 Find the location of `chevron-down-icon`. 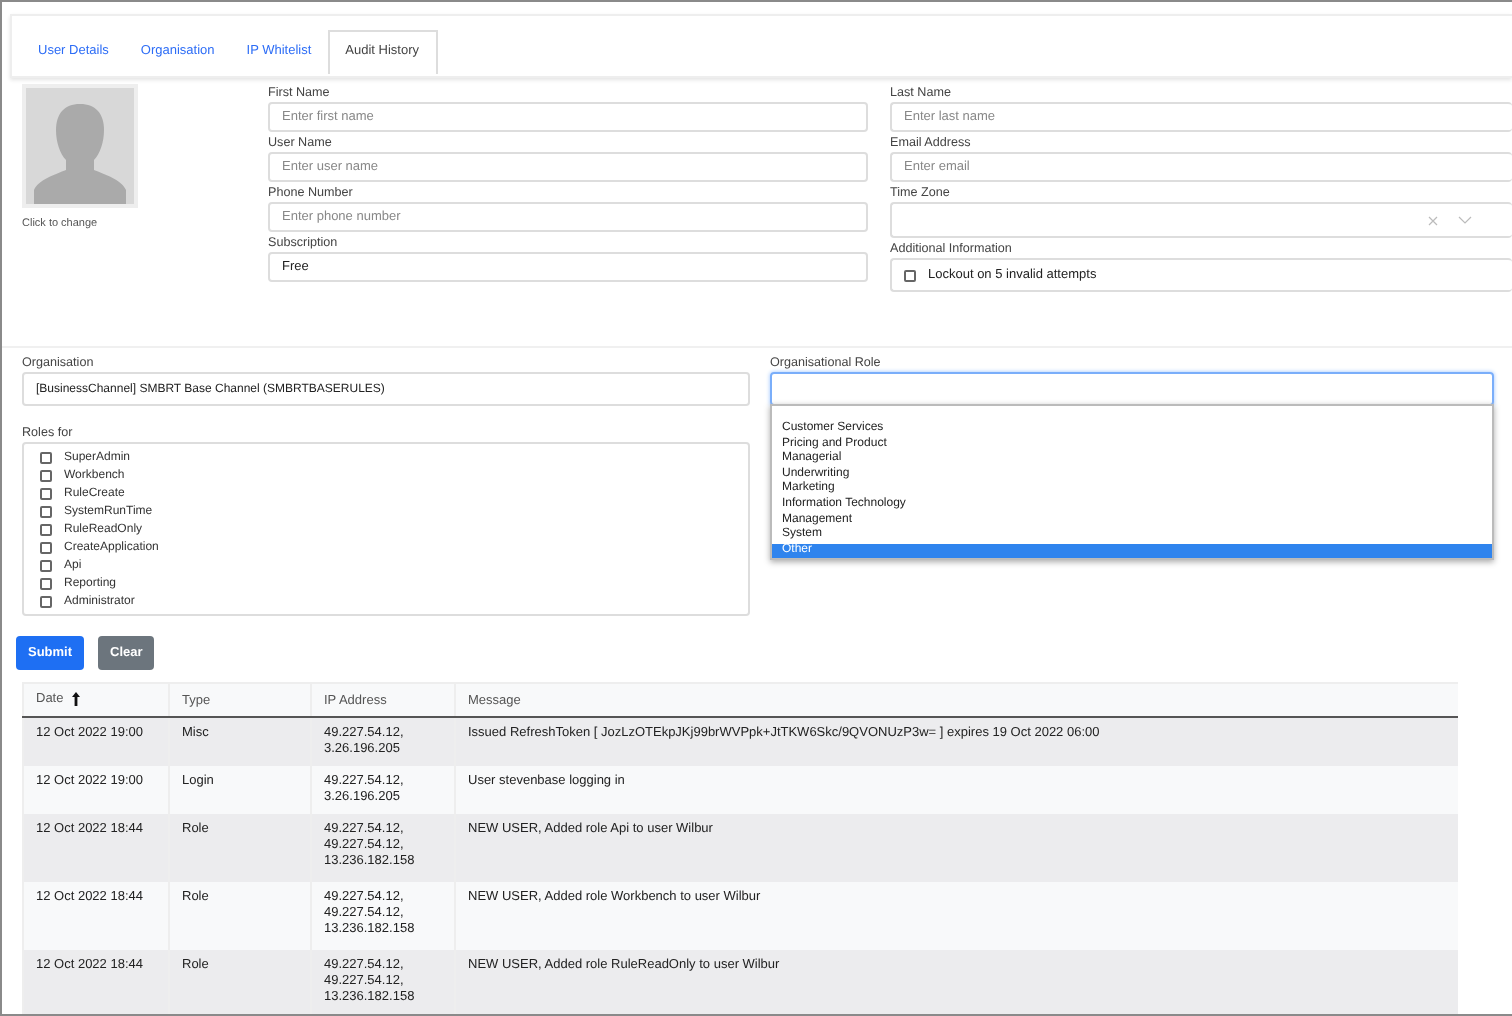

chevron-down-icon is located at coordinates (1465, 220).